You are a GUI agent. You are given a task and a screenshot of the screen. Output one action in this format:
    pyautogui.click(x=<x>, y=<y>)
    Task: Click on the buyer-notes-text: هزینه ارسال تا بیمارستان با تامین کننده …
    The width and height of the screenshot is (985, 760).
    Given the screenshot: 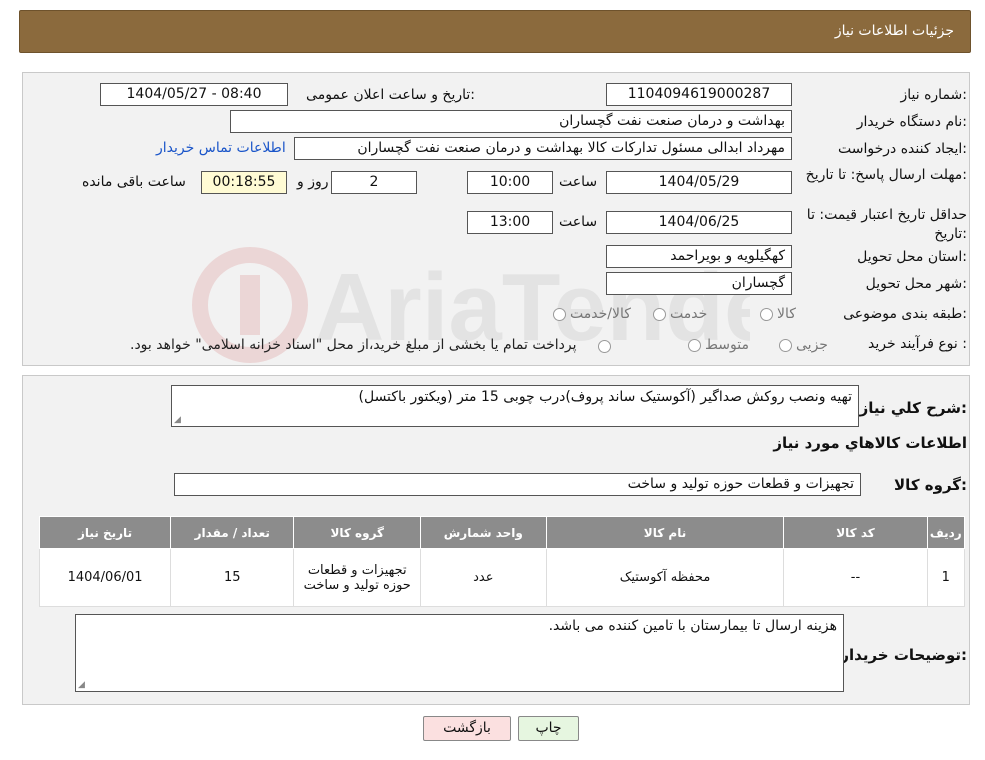 What is the action you would take?
    pyautogui.click(x=692, y=626)
    